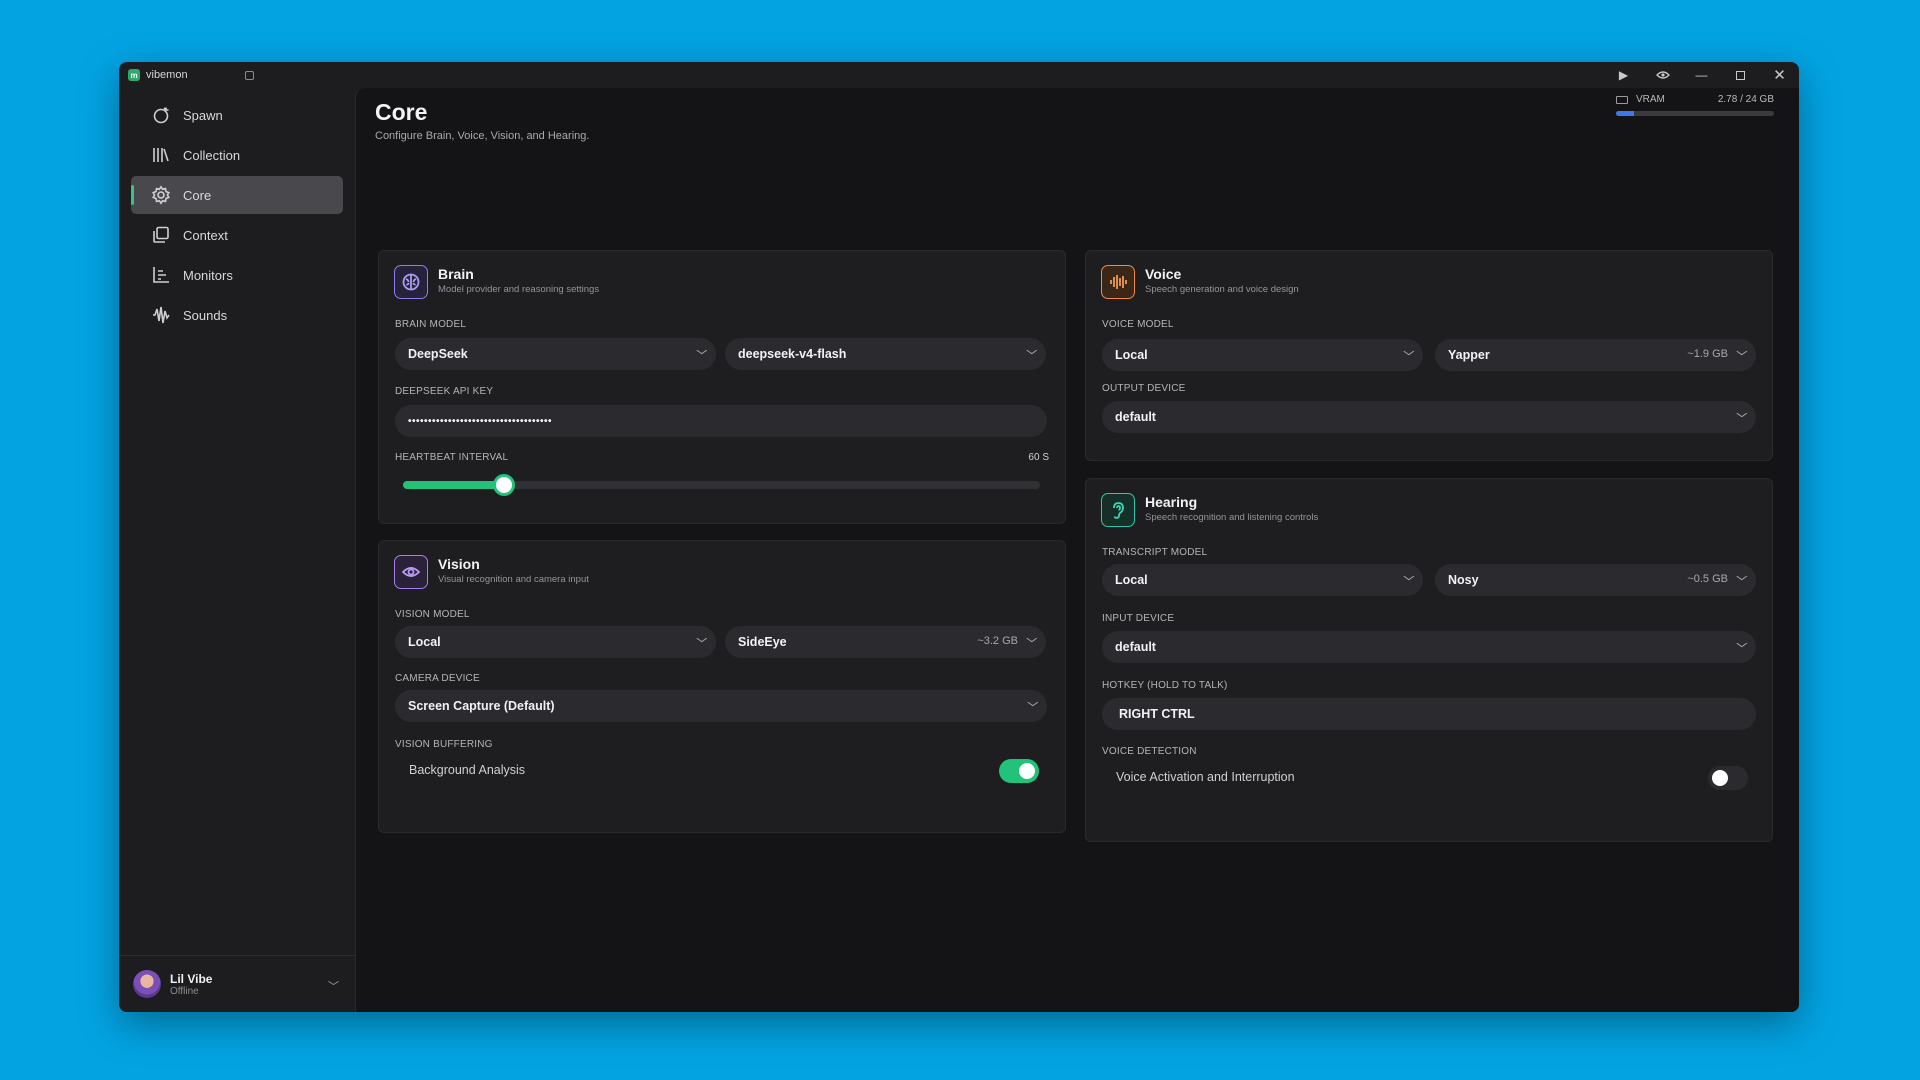  Describe the element at coordinates (1650, 99) in the screenshot. I see `vram-label: VRAM` at that location.